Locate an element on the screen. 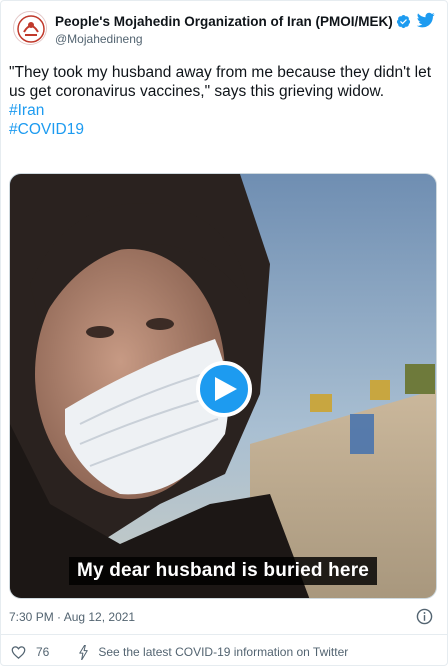  play-button is located at coordinates (224, 389).